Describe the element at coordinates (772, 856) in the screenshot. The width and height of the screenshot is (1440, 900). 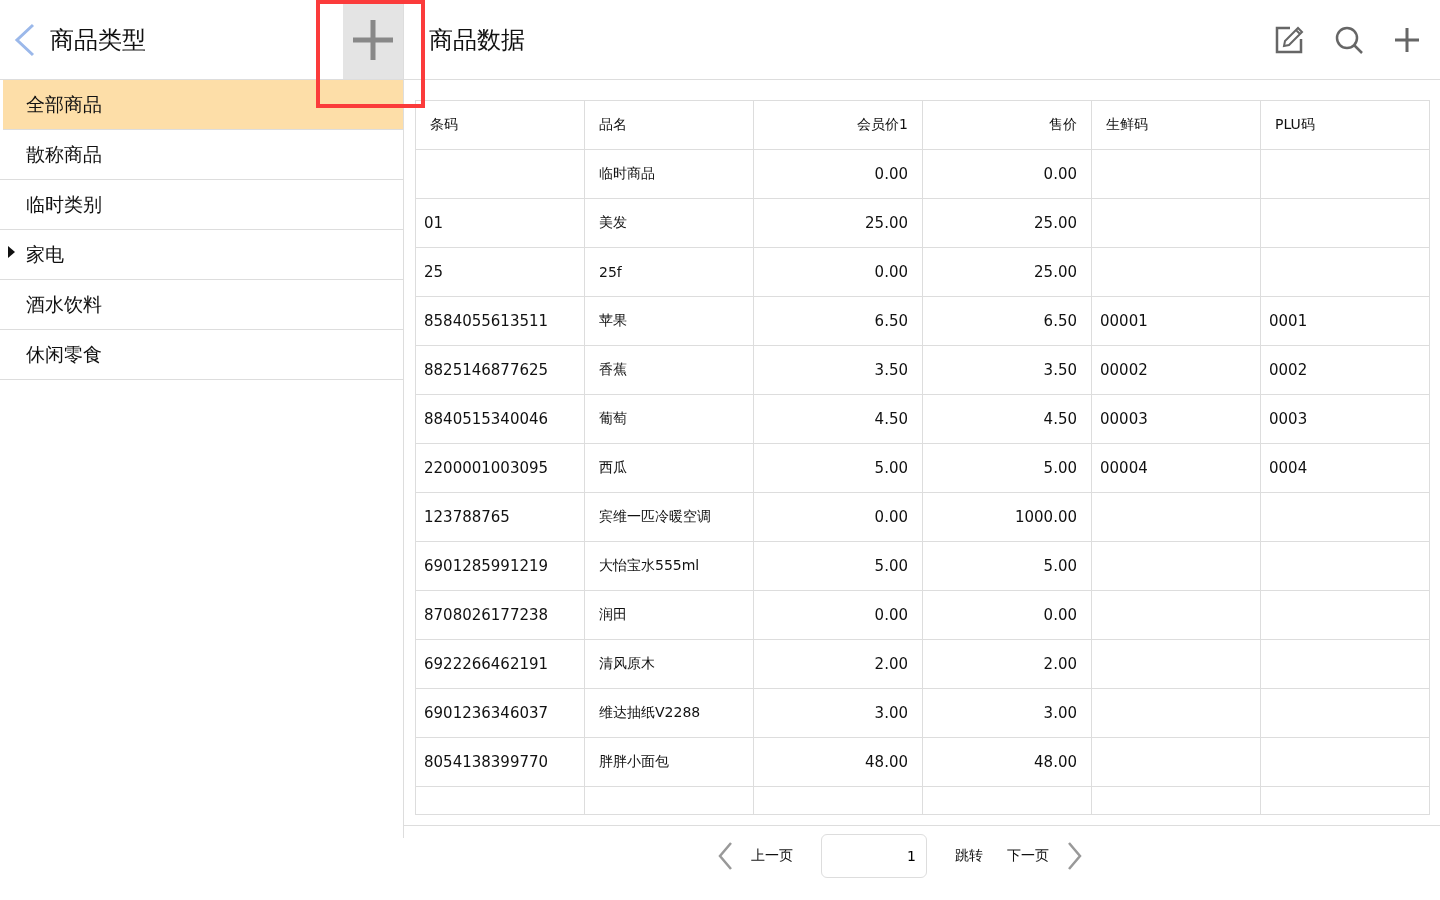
I see `prev-page-button: 上一页` at that location.